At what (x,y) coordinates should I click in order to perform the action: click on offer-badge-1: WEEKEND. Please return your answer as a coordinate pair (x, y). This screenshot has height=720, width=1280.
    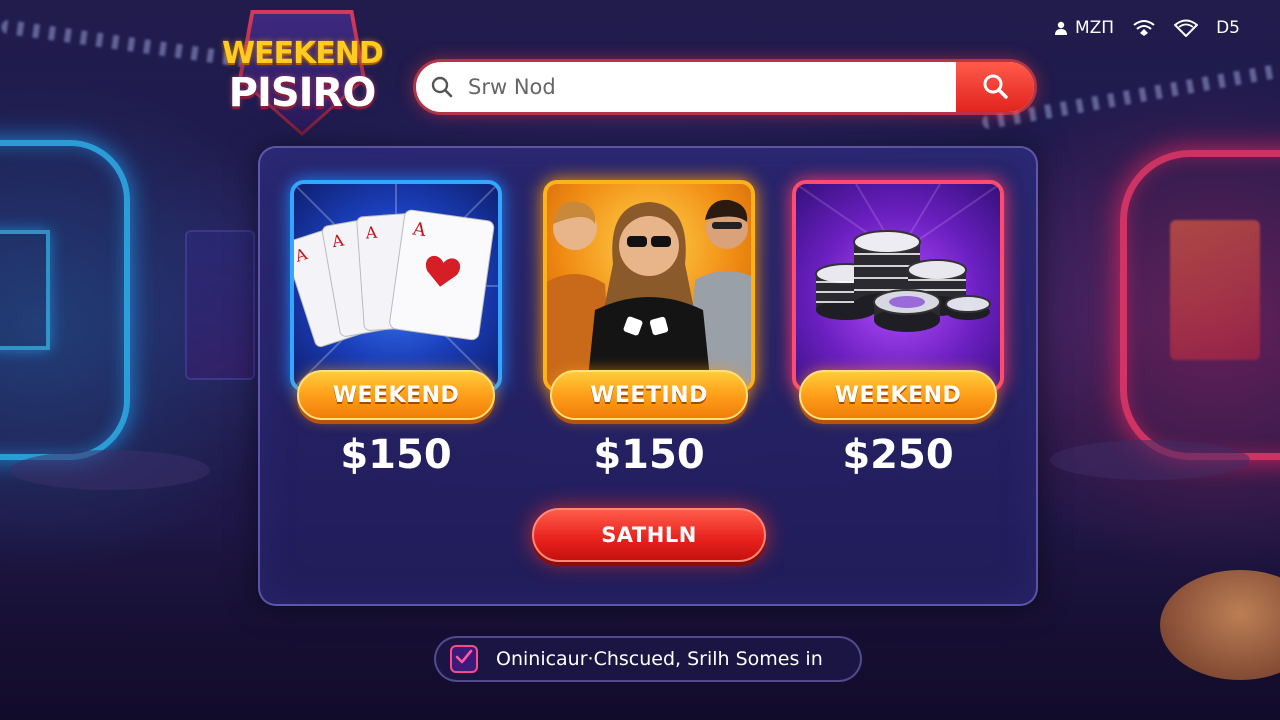
    Looking at the image, I should click on (396, 395).